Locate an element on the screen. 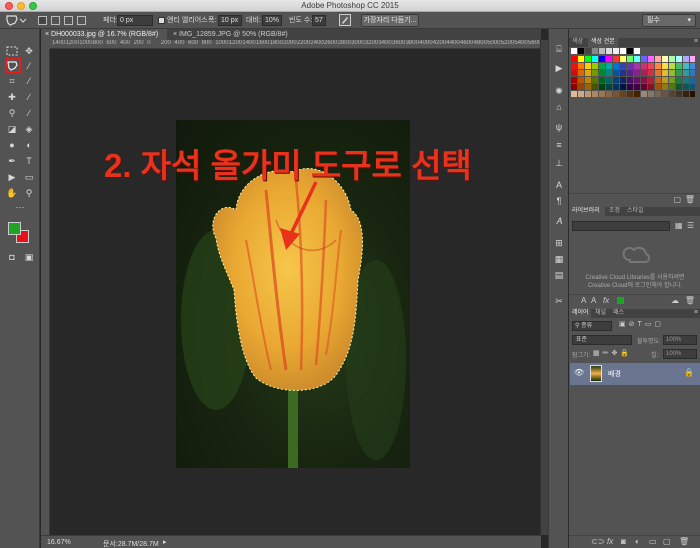 The height and width of the screenshot is (548, 700). align-panel-icon: ⊥ is located at coordinates (559, 163).